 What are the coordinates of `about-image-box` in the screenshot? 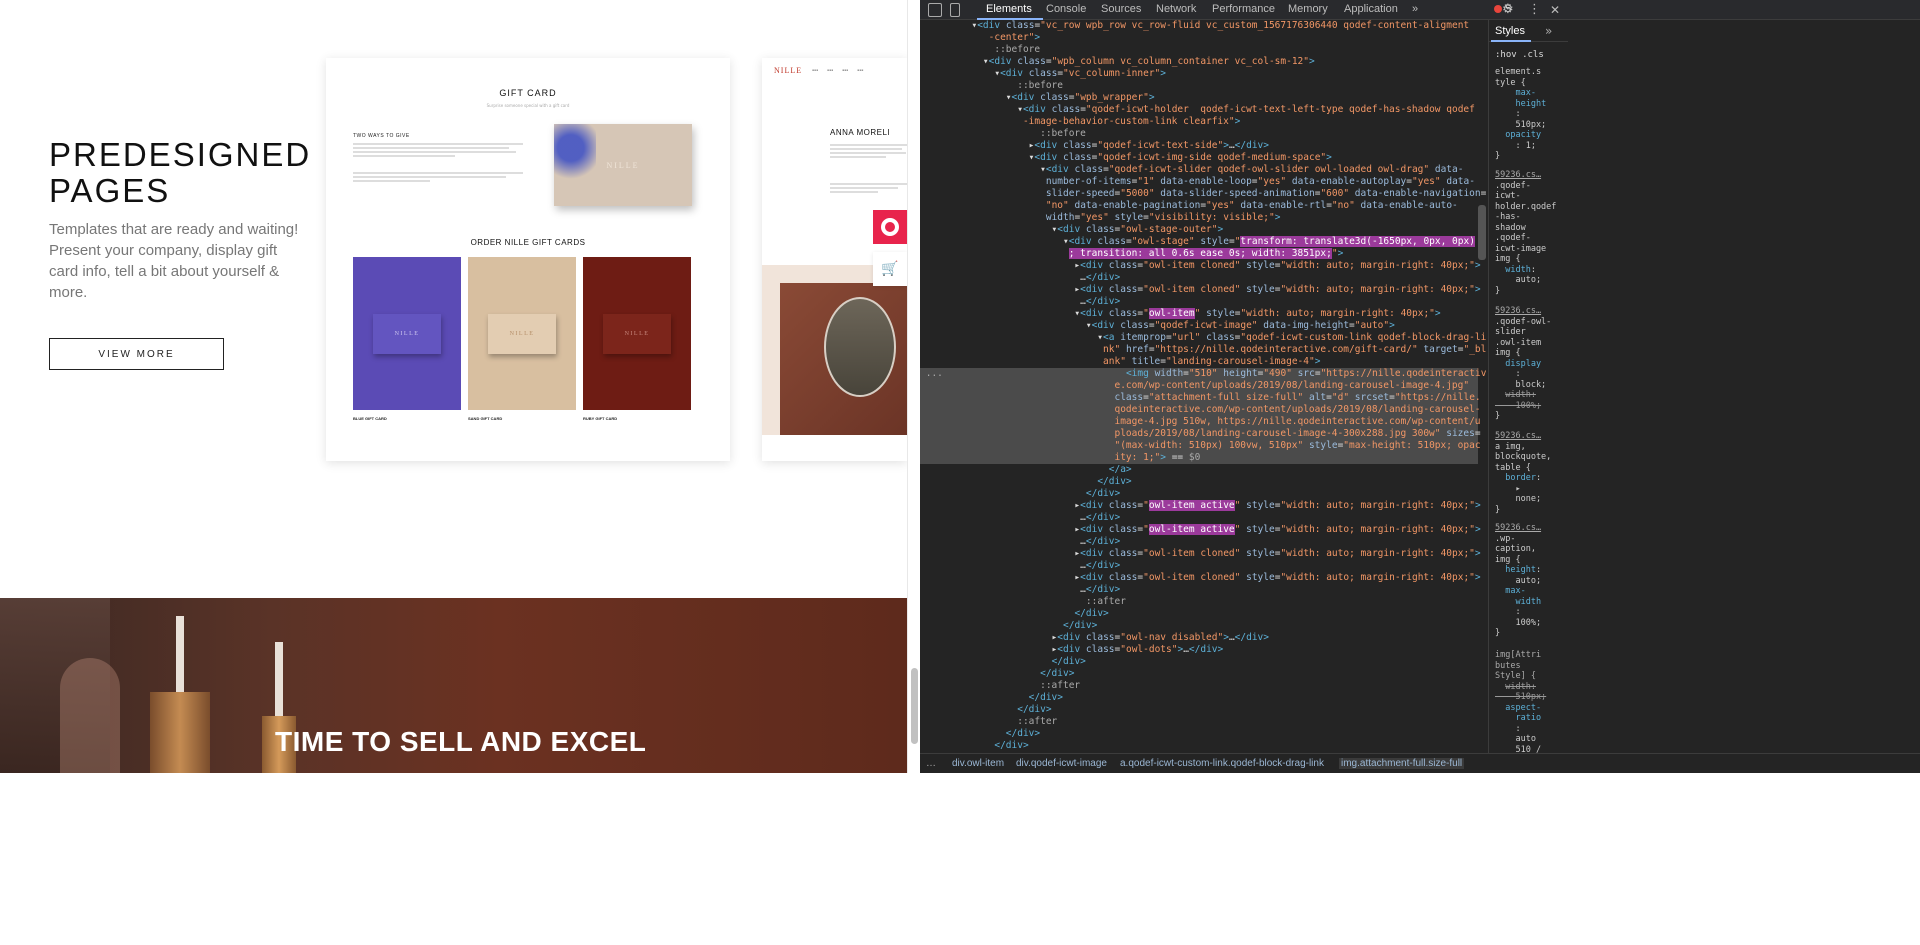 It's located at (834, 350).